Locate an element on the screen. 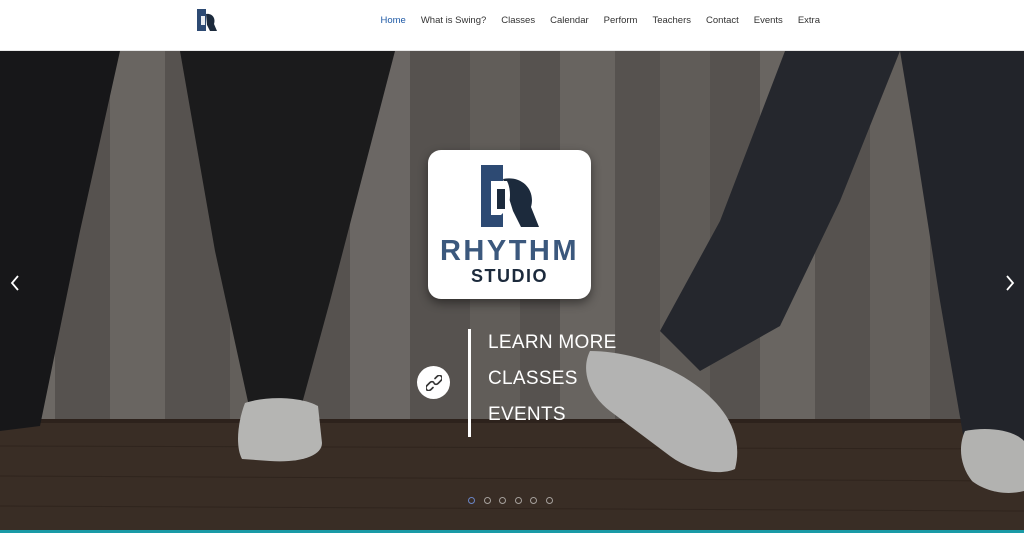 Image resolution: width=1024 pixels, height=533 pixels. nav-perform: Perform is located at coordinates (621, 20).